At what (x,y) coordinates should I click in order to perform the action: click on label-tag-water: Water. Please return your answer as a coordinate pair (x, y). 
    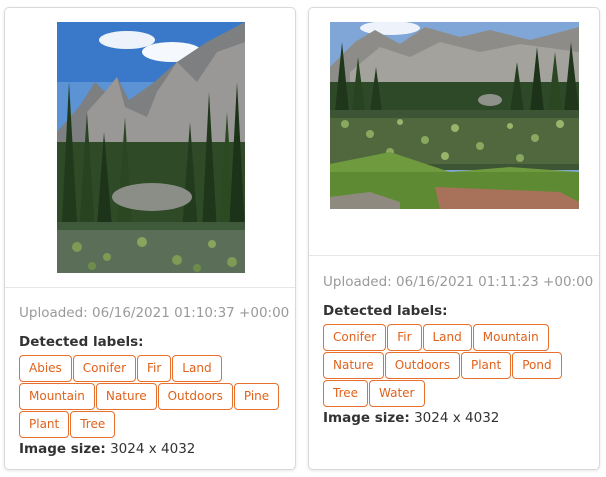
    Looking at the image, I should click on (397, 393).